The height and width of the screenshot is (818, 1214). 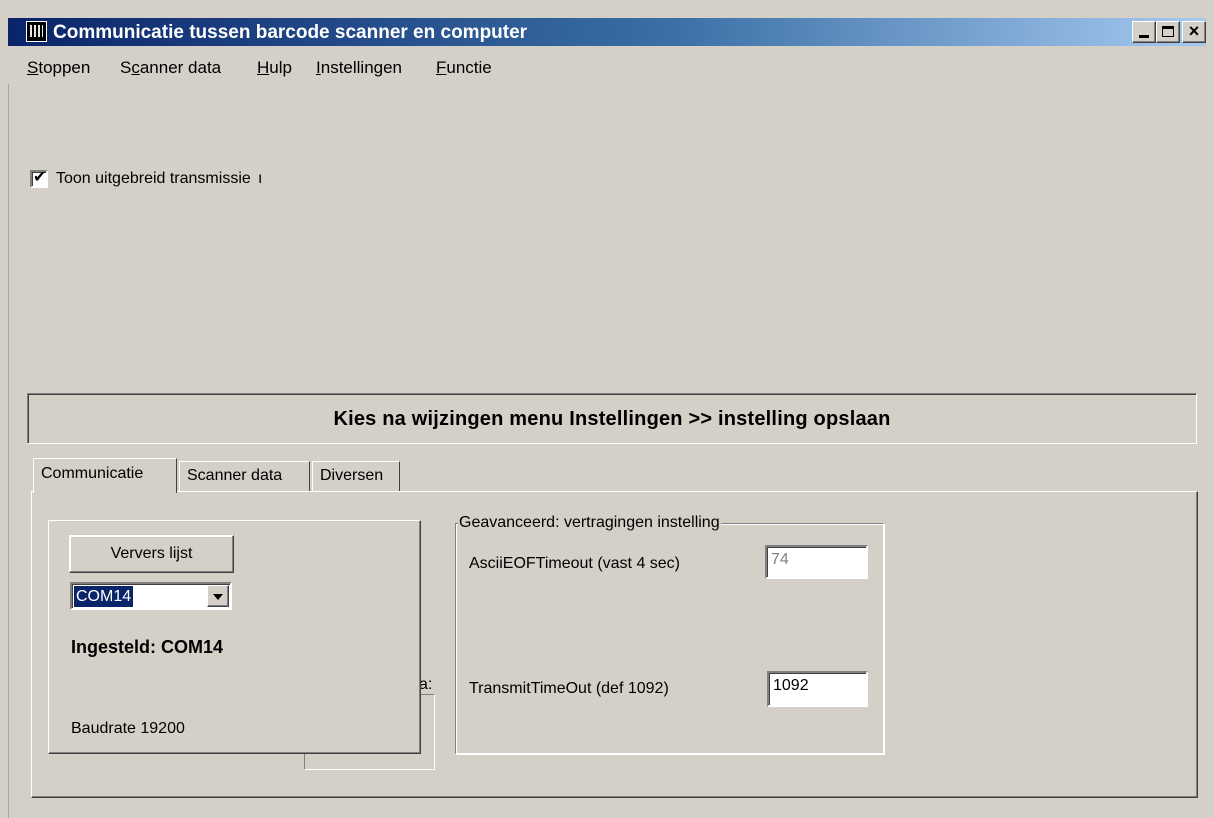 What do you see at coordinates (105, 475) in the screenshot?
I see `tab-communicatie: Communicatie` at bounding box center [105, 475].